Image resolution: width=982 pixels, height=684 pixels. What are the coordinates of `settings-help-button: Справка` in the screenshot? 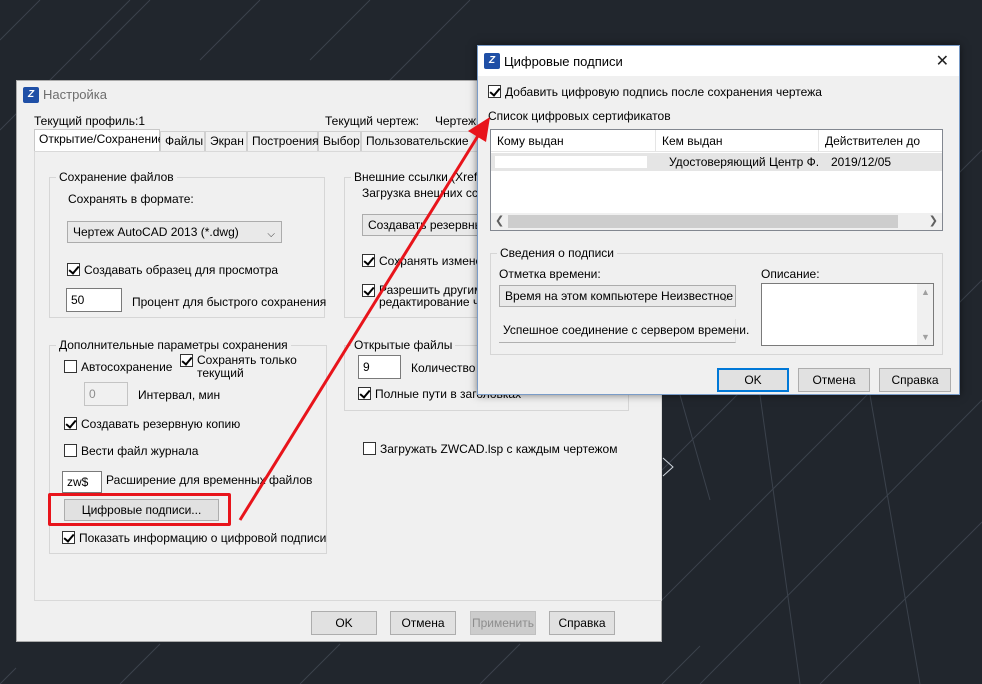 It's located at (582, 623).